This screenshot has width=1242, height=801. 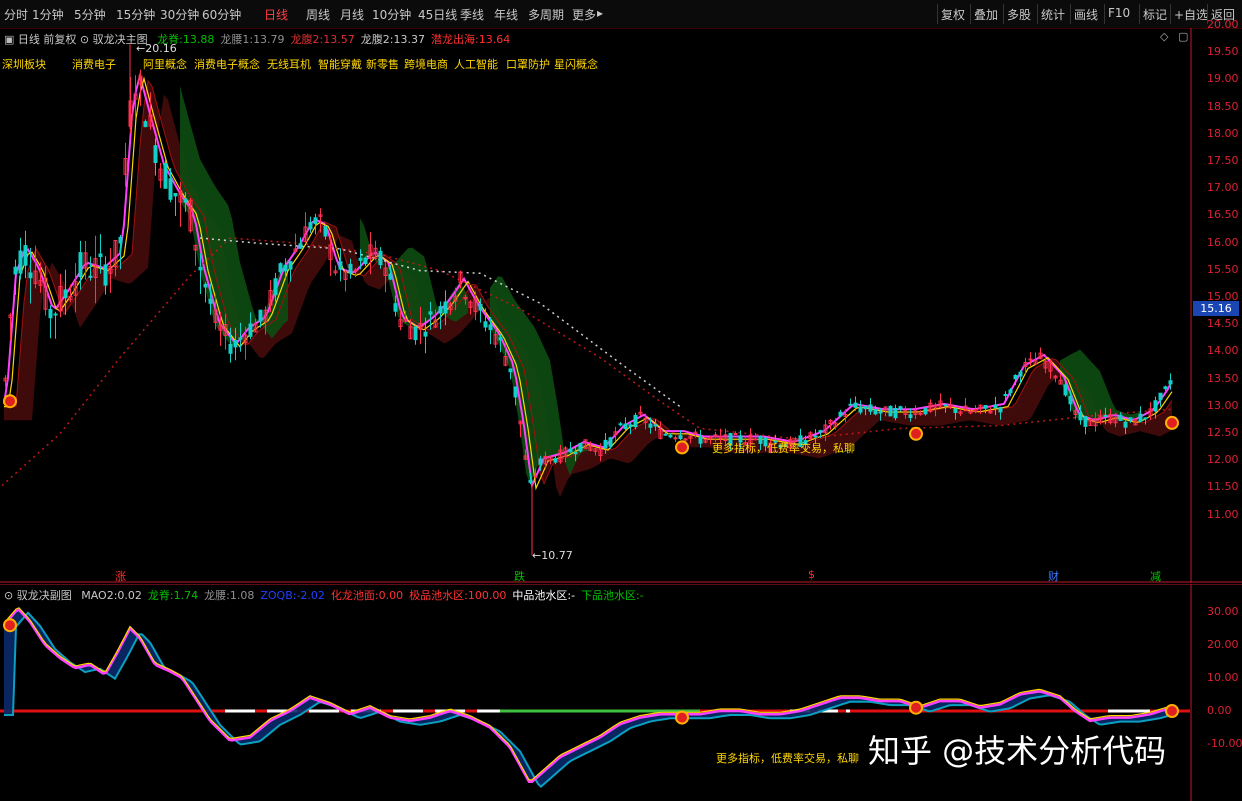 I want to click on event-marker: 涨, so click(x=120, y=576).